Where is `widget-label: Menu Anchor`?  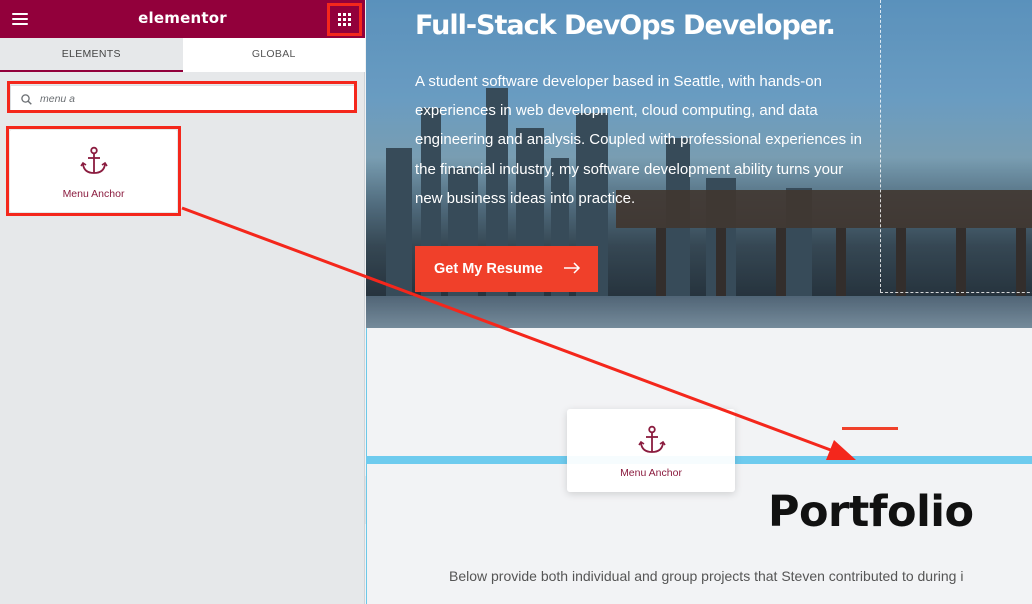 widget-label: Menu Anchor is located at coordinates (93, 194).